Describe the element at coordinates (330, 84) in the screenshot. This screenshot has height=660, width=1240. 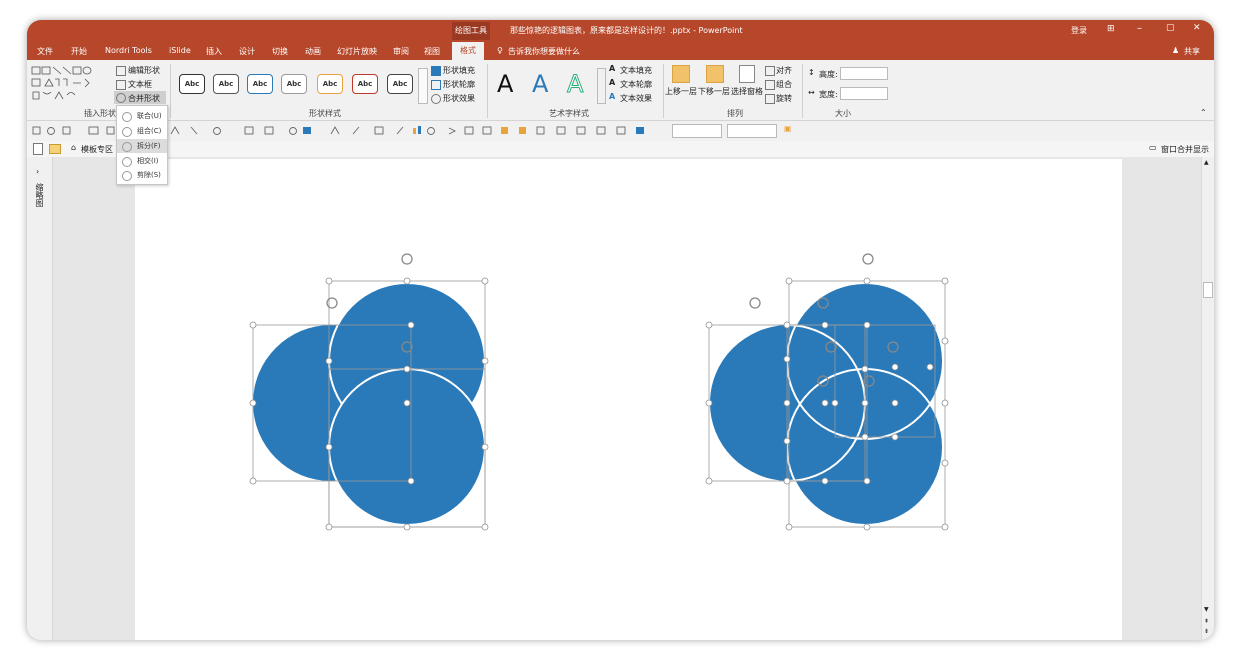
I see `shape-style-swatch-5: Abc` at that location.